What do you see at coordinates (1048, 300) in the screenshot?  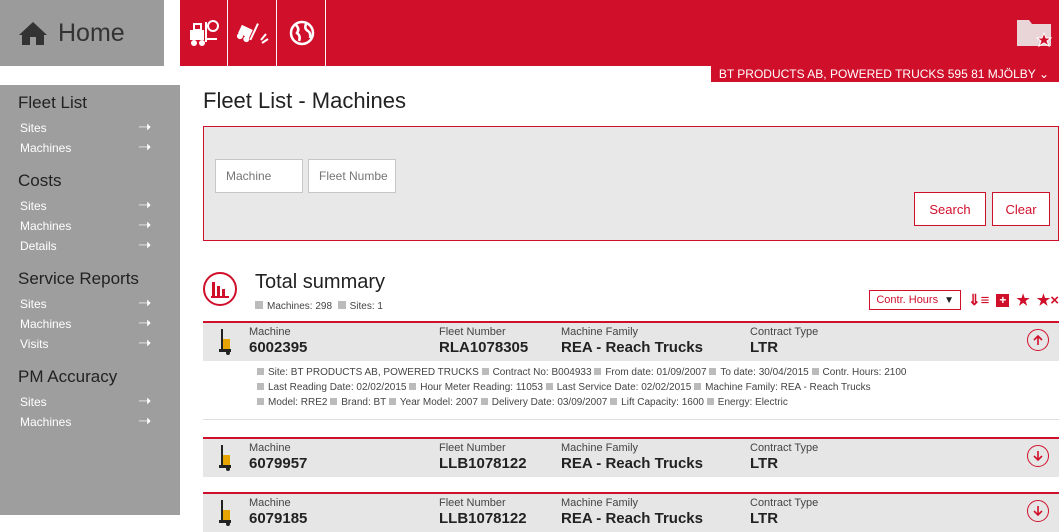 I see `remove-favorite-icon: ★×` at bounding box center [1048, 300].